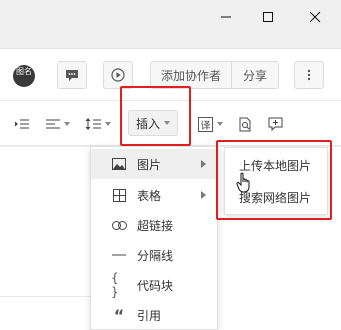 The image size is (341, 330). I want to click on menu-item-label: 图片, so click(149, 164).